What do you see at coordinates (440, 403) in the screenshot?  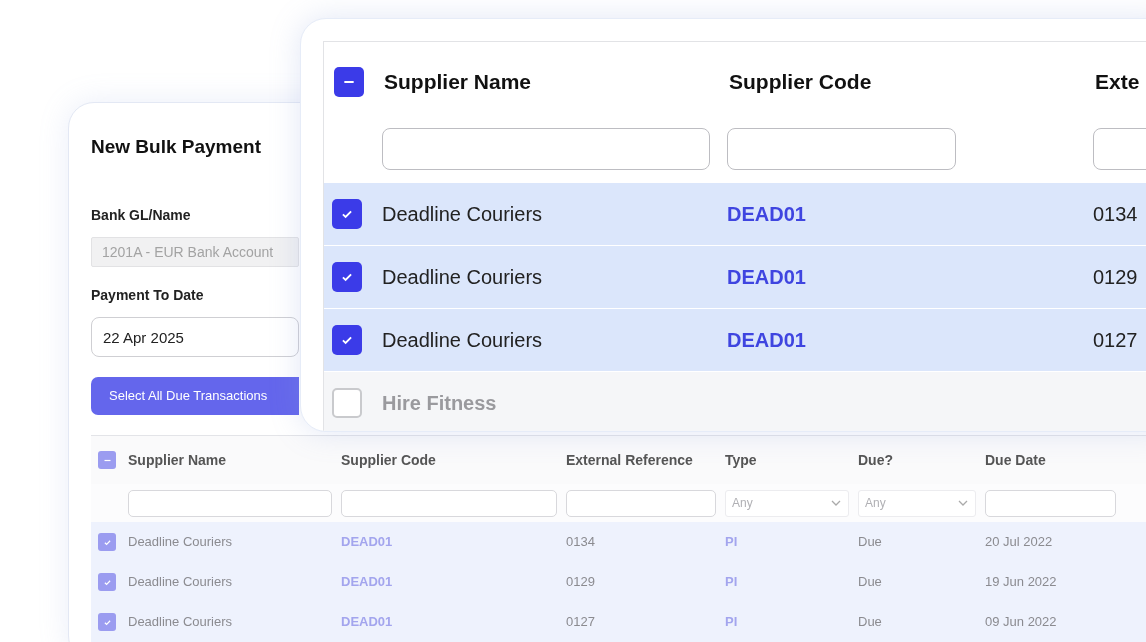 I see `table-cell-text: Hire Fitness` at bounding box center [440, 403].